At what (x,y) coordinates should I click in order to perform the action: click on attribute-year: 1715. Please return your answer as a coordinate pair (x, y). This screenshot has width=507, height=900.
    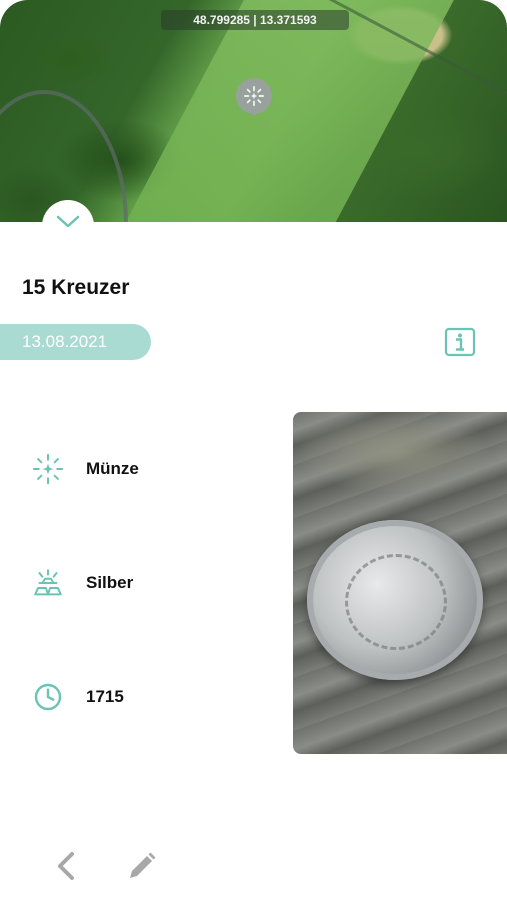
    Looking at the image, I should click on (77, 697).